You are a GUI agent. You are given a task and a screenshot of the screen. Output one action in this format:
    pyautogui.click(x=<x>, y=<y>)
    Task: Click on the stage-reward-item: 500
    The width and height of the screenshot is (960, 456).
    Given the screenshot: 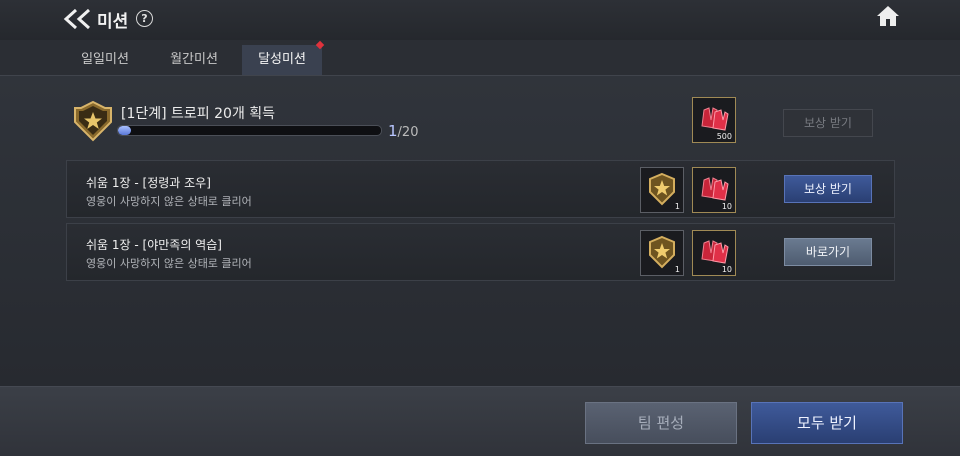 What is the action you would take?
    pyautogui.click(x=714, y=120)
    